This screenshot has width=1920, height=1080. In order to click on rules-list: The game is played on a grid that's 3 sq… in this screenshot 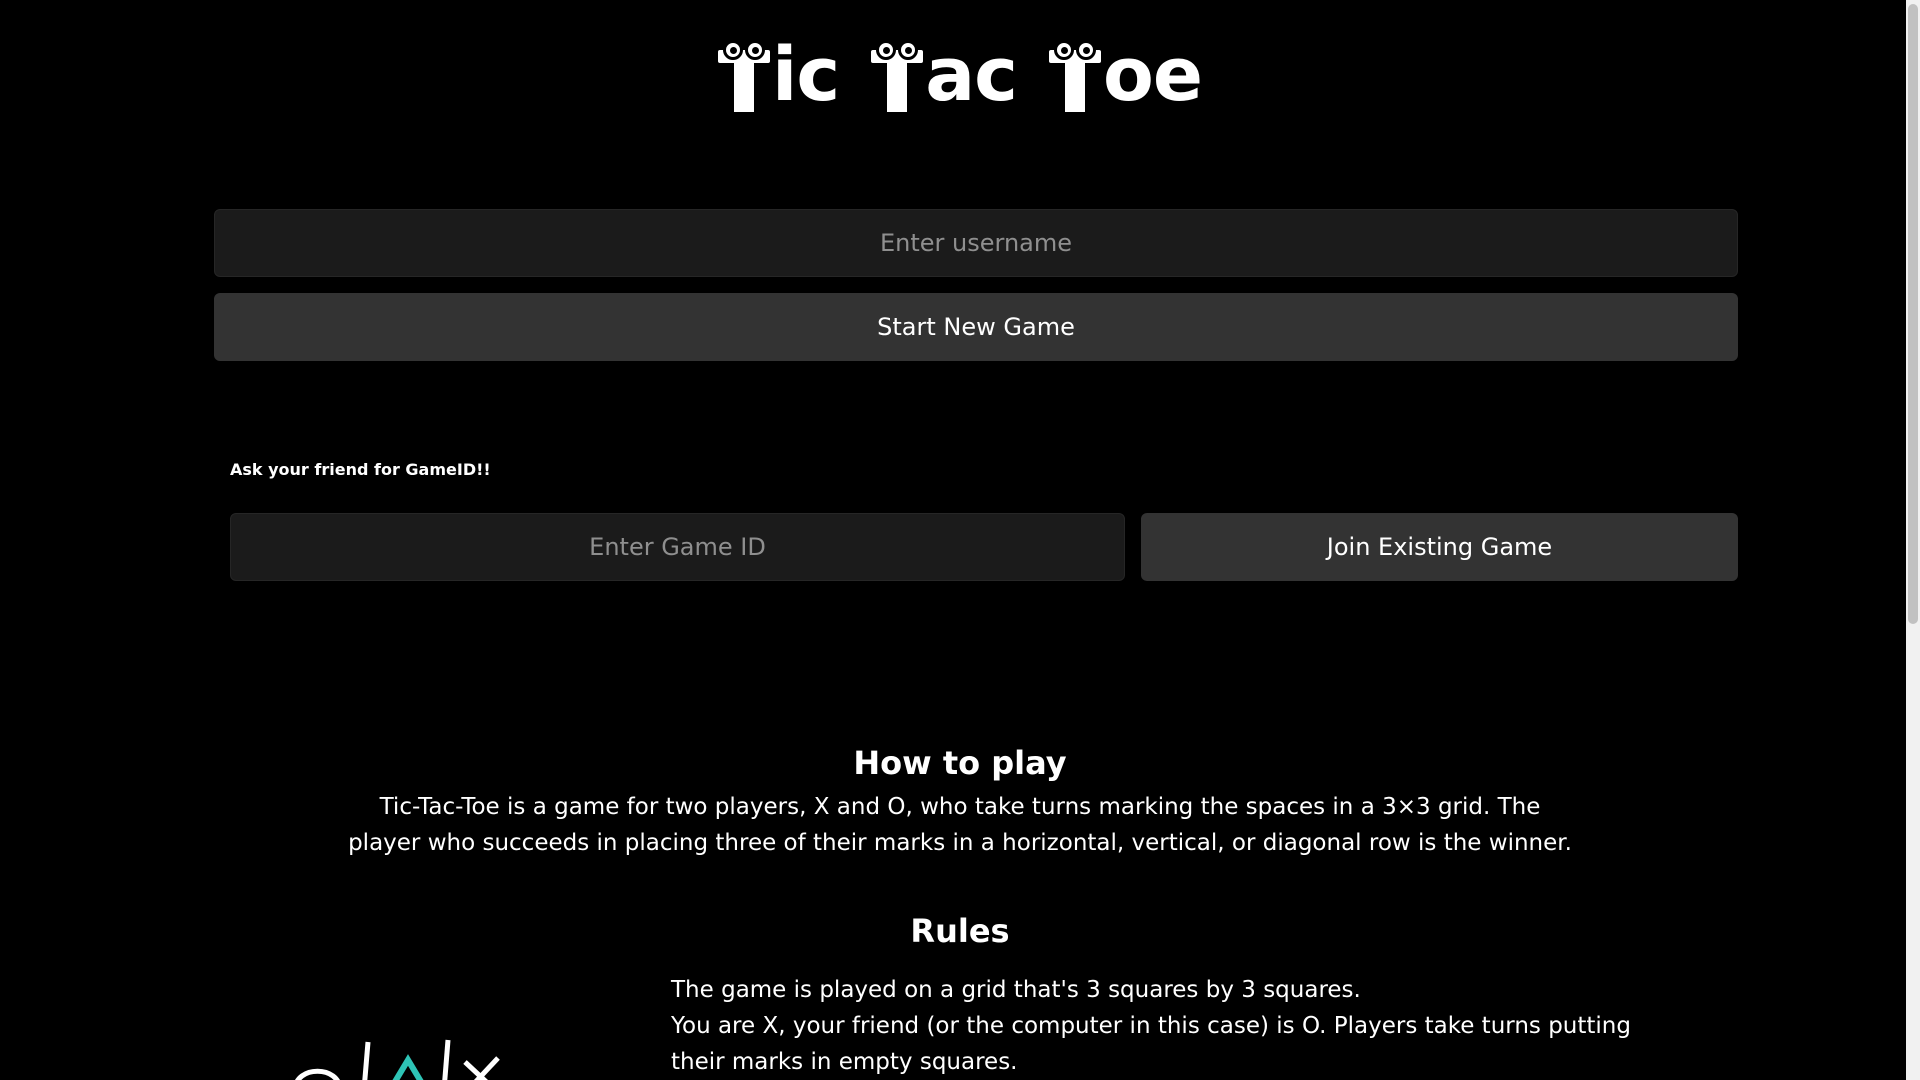, I will do `click(1171, 1026)`.